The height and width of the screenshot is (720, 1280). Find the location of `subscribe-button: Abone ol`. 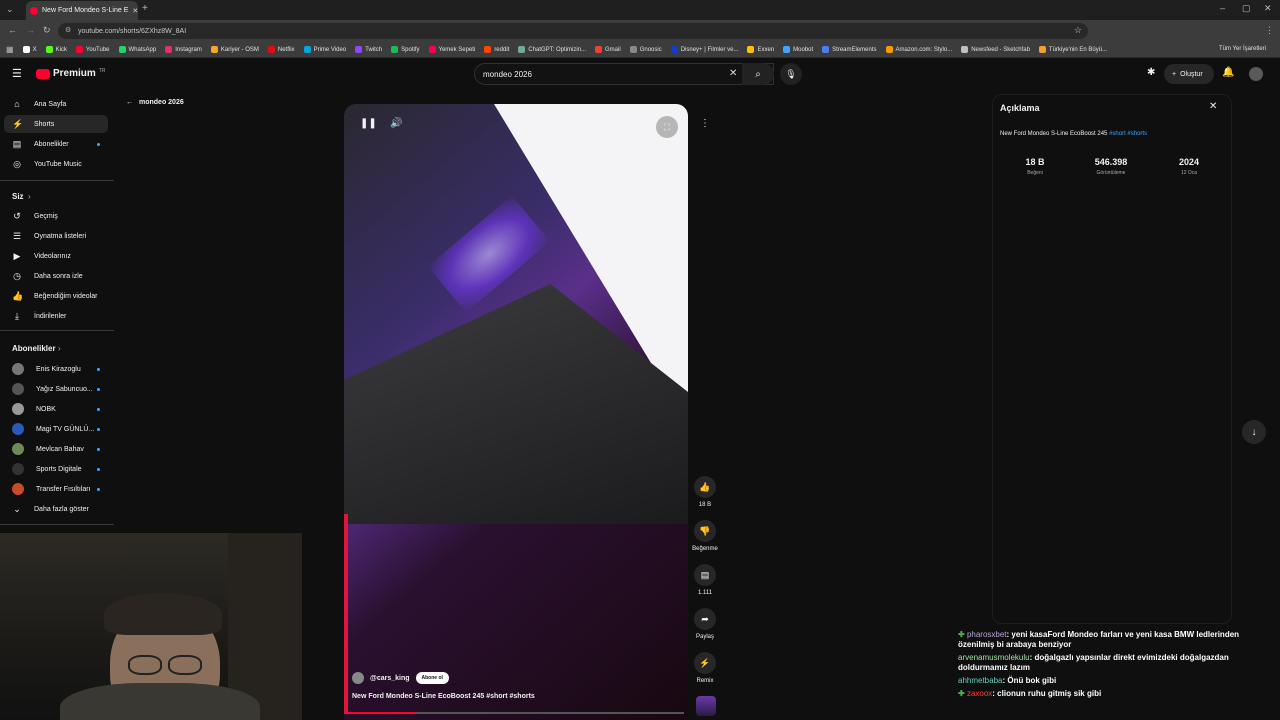

subscribe-button: Abone ol is located at coordinates (432, 678).